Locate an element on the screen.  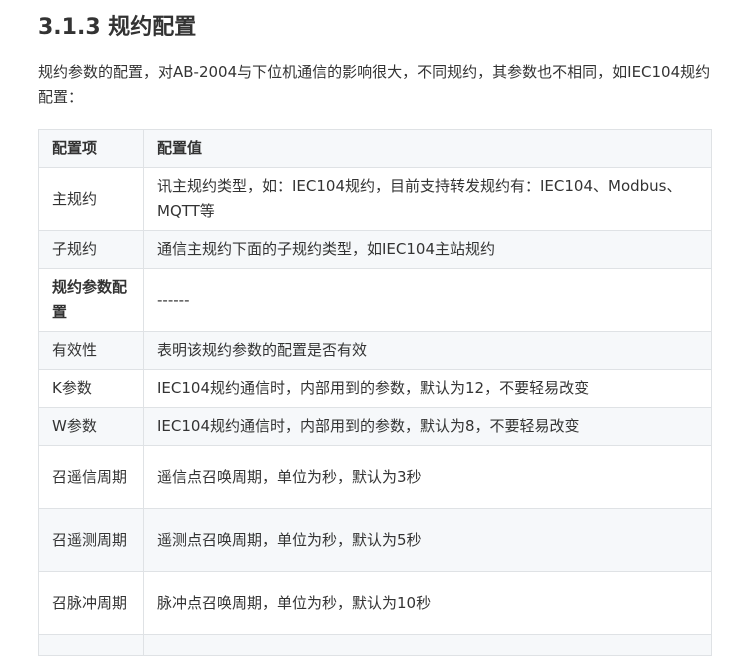
config-value-cell: IEC104规约通信时，内部用到的参数，默认为8，不要轻易改变 is located at coordinates (427, 426).